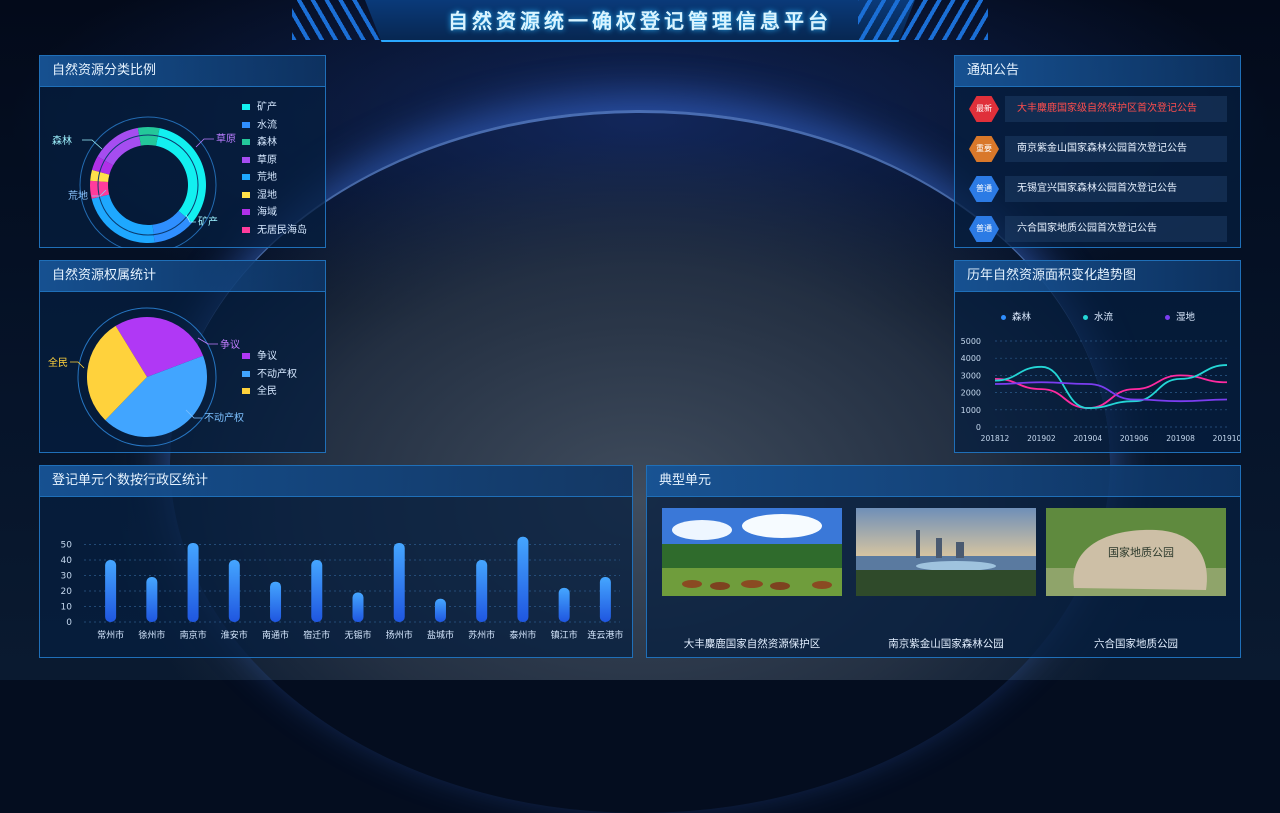  What do you see at coordinates (995, 438) in the screenshot?
I see `x-tick-label: 201812` at bounding box center [995, 438].